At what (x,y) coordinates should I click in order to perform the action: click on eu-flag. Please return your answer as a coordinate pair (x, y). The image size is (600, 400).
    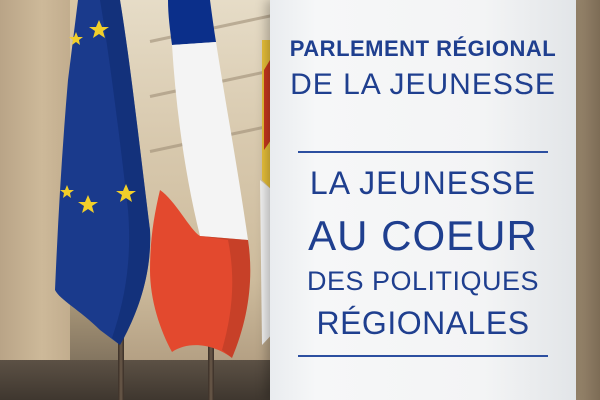
    Looking at the image, I should click on (103, 172).